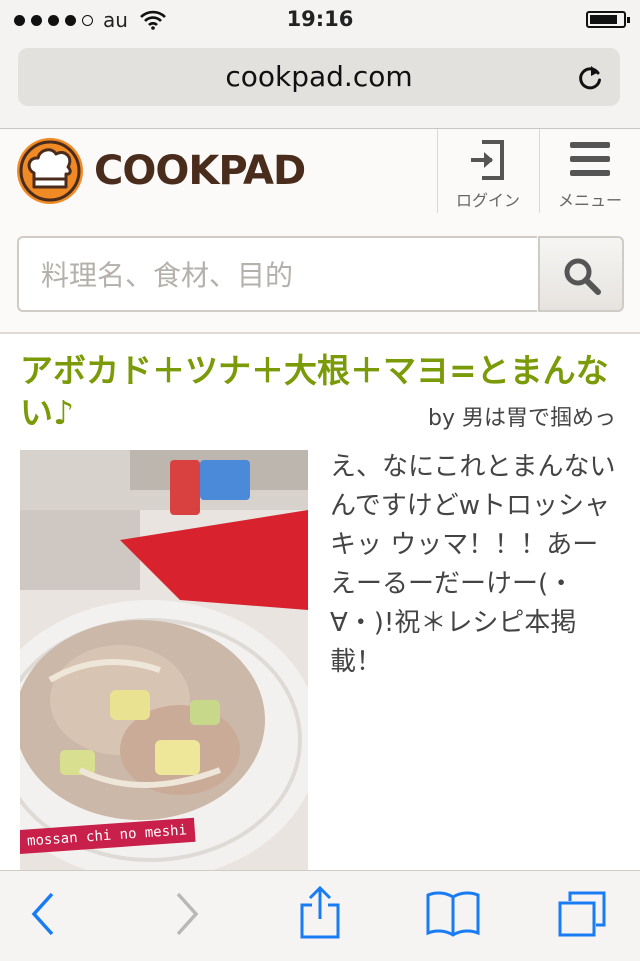  I want to click on battery-icon, so click(608, 19).